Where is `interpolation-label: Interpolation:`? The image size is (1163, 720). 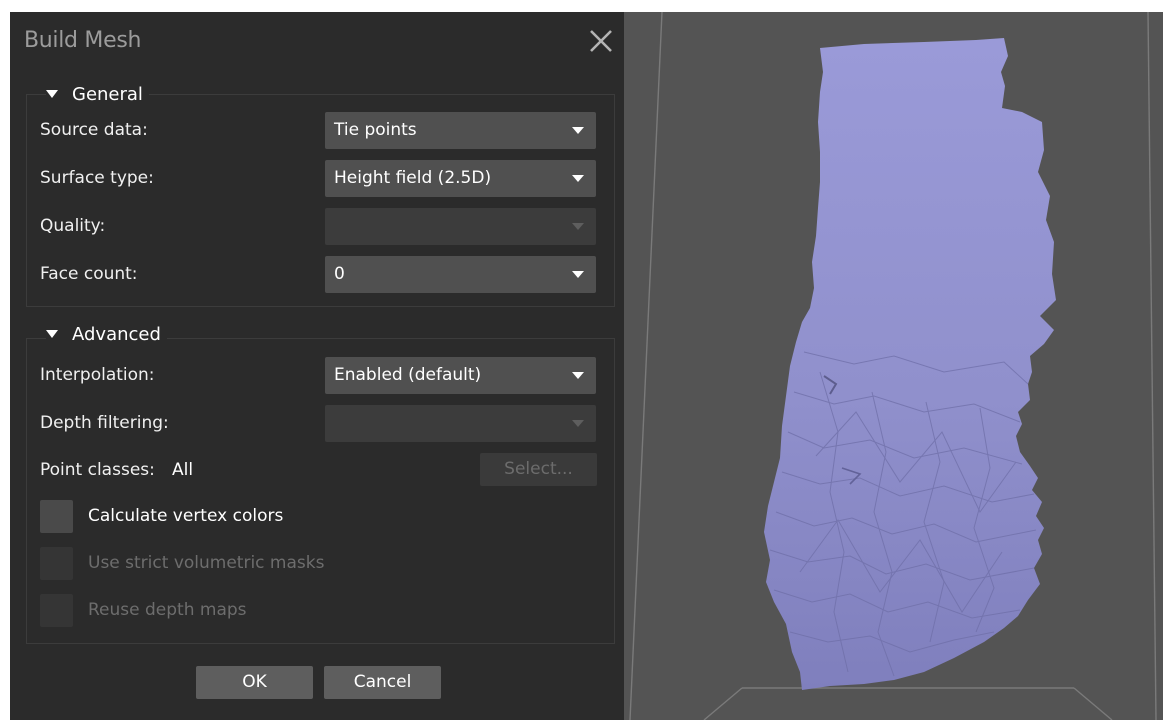 interpolation-label: Interpolation: is located at coordinates (97, 375).